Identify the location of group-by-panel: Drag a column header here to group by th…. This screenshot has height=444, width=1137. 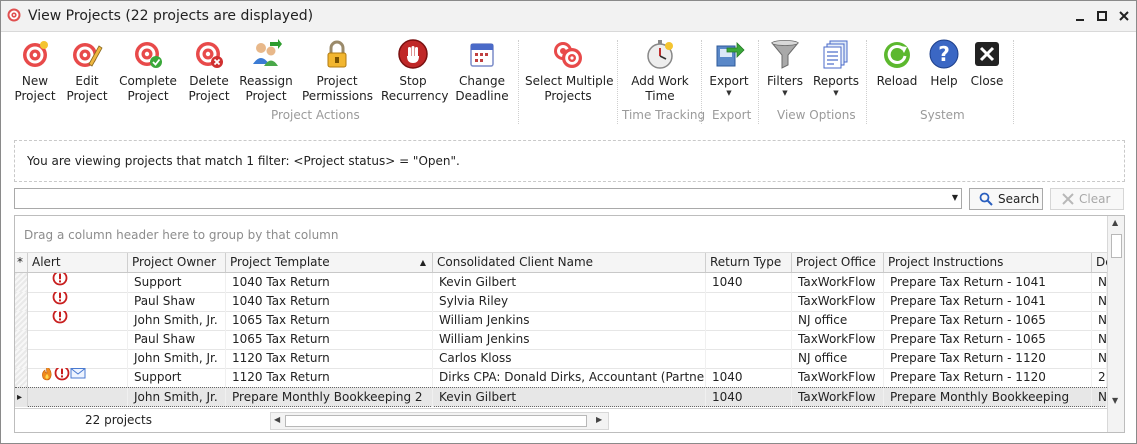
(561, 234).